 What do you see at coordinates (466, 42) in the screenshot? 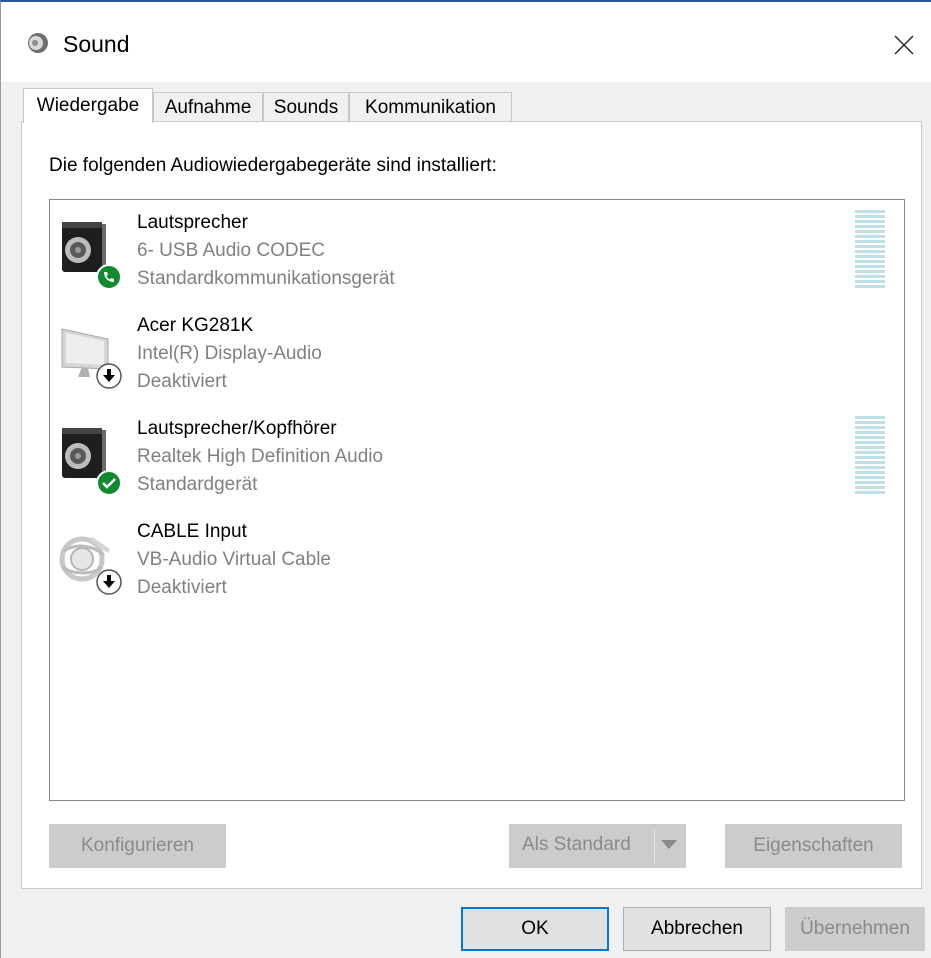
I see `title-bar: Sound` at bounding box center [466, 42].